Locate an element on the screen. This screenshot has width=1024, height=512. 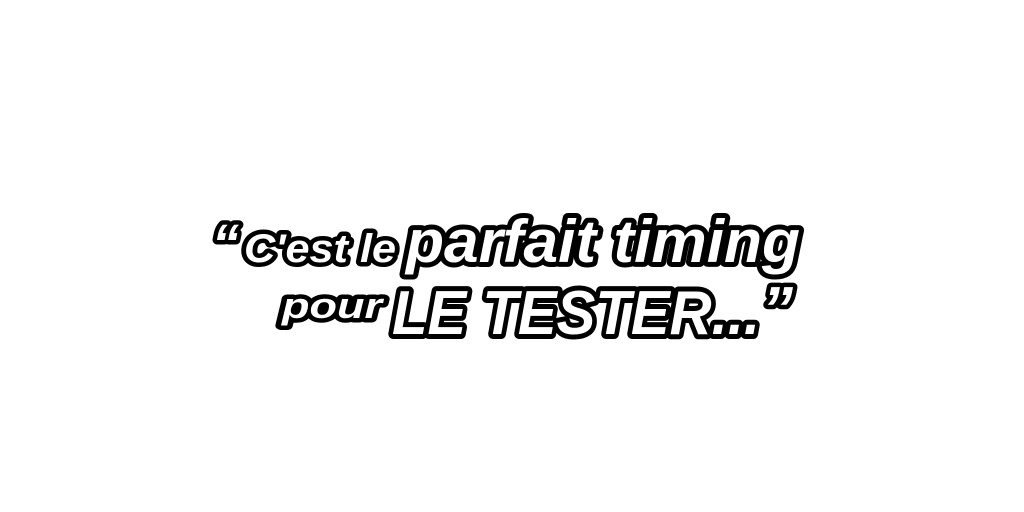
quote-line2-small: pour is located at coordinates (333, 305).